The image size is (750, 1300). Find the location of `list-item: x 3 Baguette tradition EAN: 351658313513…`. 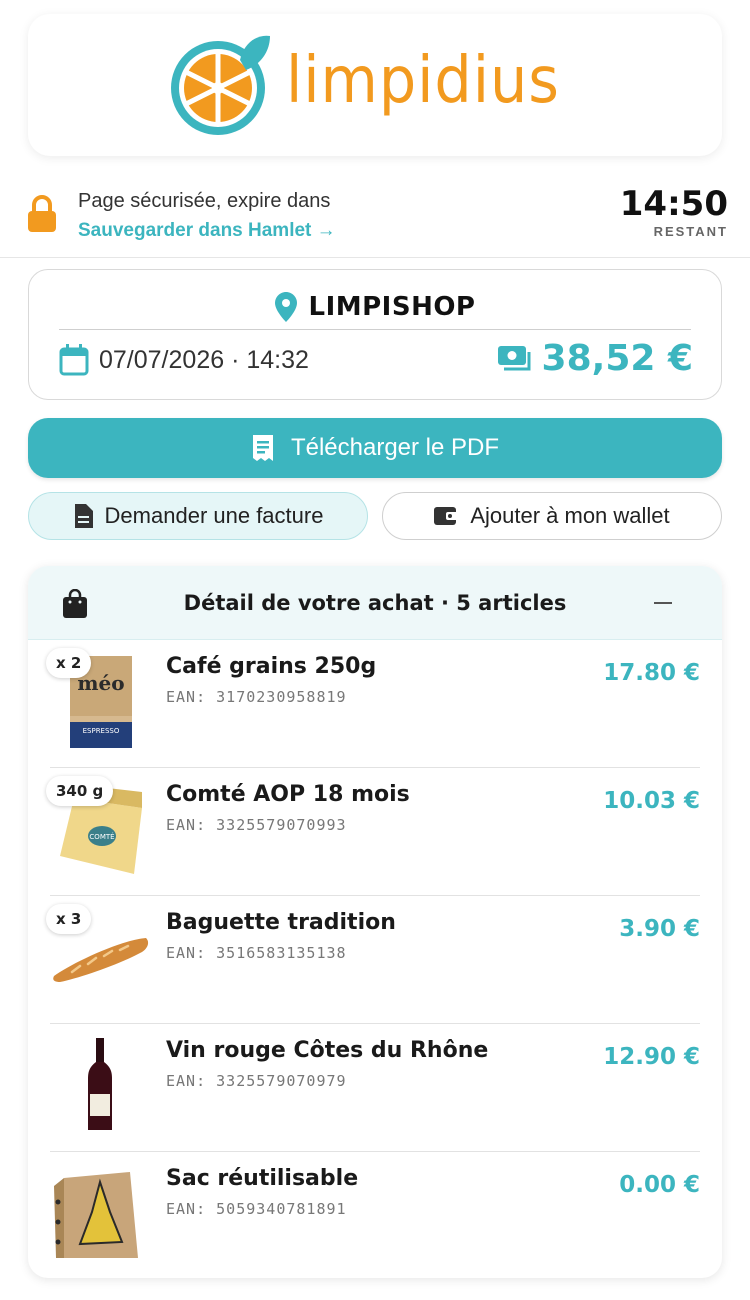

list-item: x 3 Baguette tradition EAN: 351658313513… is located at coordinates (373, 960).